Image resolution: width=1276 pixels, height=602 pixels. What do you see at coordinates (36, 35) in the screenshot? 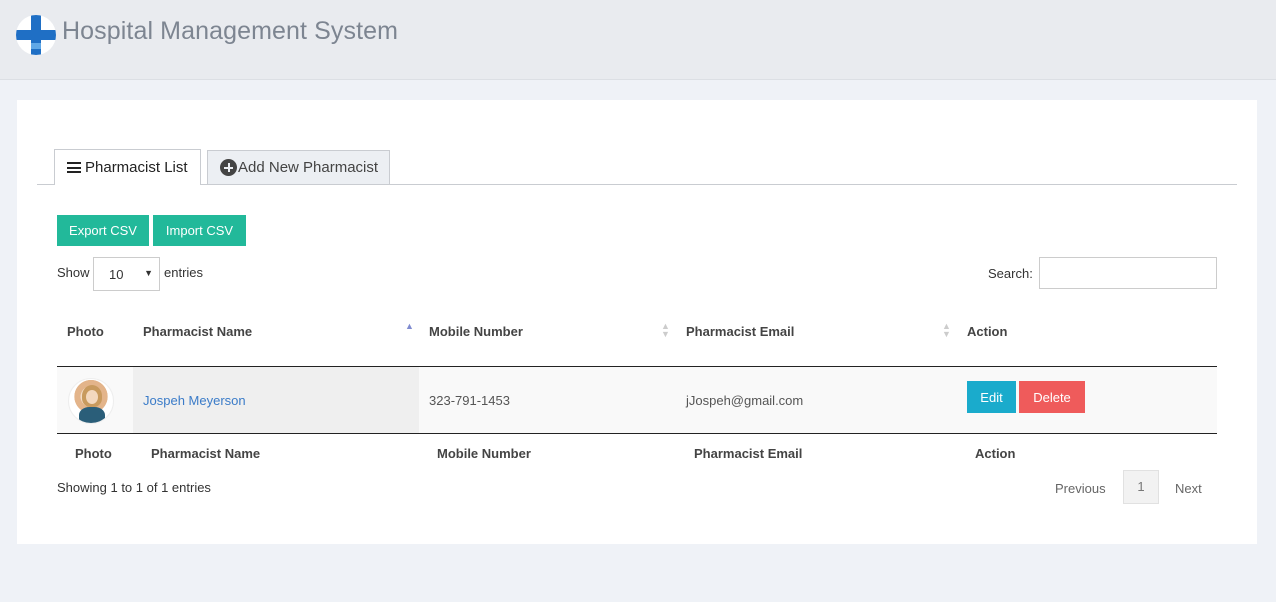
I see `hospital-cross-logo-icon` at bounding box center [36, 35].